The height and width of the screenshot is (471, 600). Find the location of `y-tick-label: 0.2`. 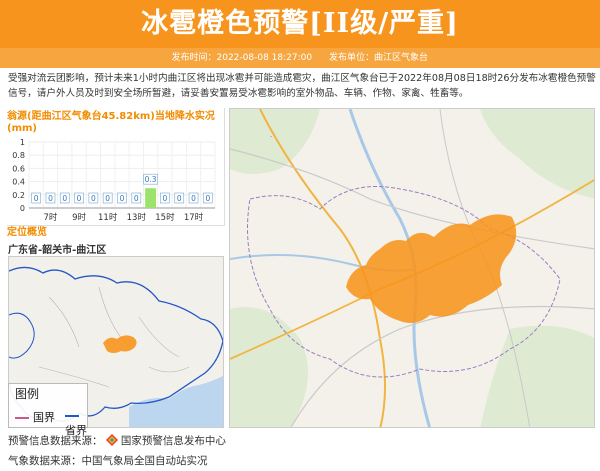

y-tick-label: 0.2 is located at coordinates (18, 195).